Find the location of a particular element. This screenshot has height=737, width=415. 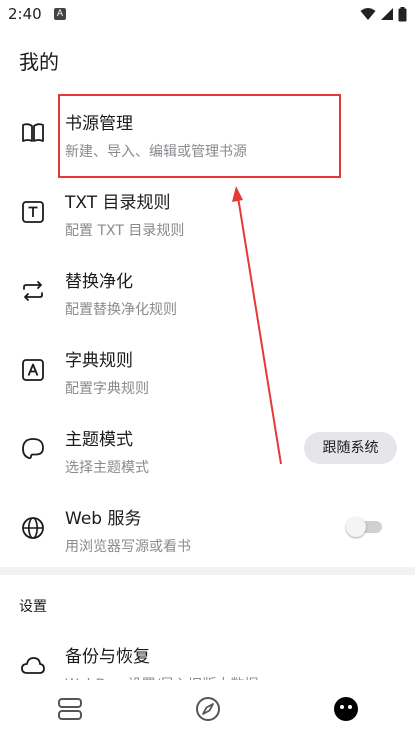

annotation-arrow-icon is located at coordinates (257, 325).